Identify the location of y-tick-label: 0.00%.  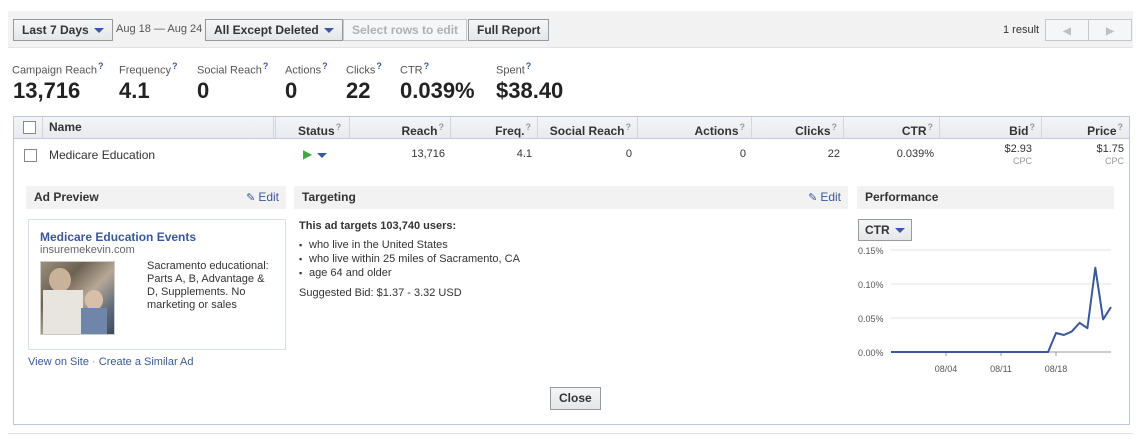
(871, 353).